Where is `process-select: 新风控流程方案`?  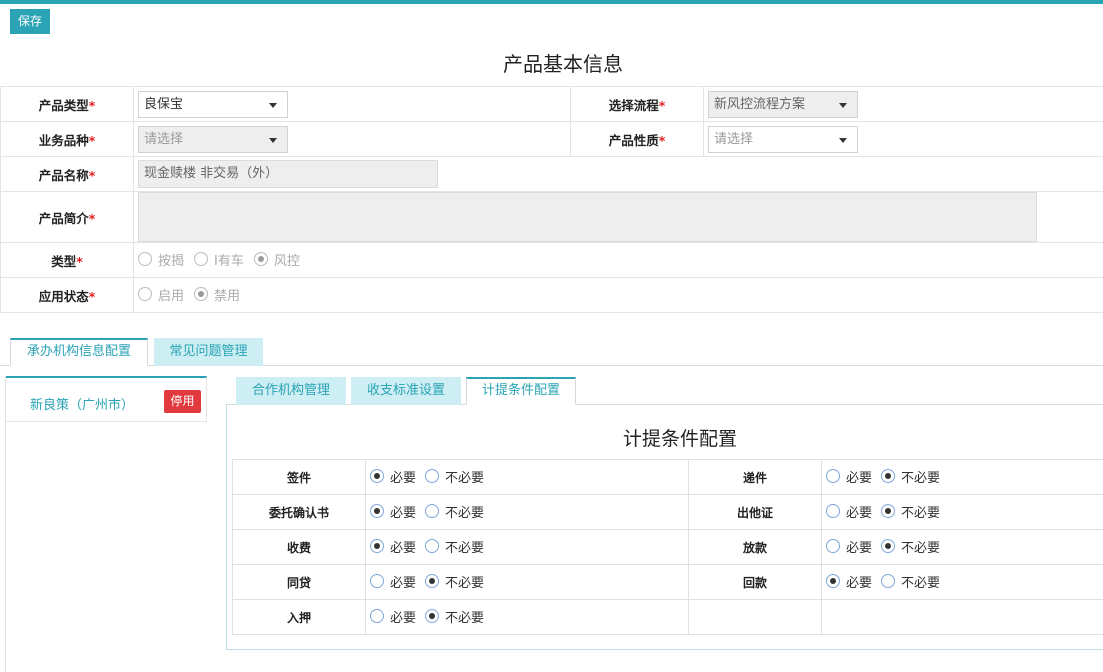
process-select: 新风控流程方案 is located at coordinates (783, 104).